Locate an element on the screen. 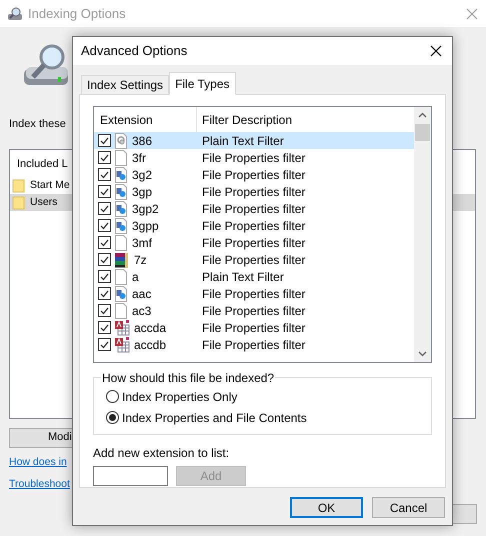 This screenshot has height=536, width=486. extension-cell-text: accdb is located at coordinates (150, 345).